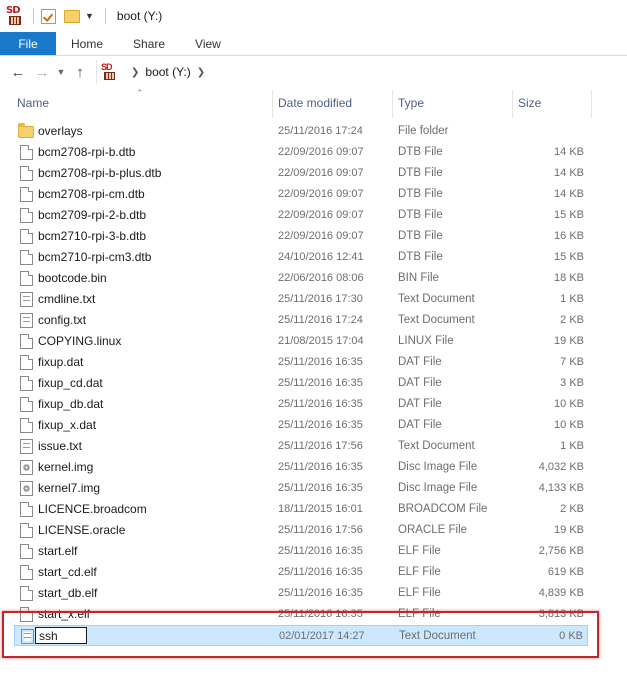 Image resolution: width=627 pixels, height=679 pixels. Describe the element at coordinates (438, 467) in the screenshot. I see `file-type: Disc Image File` at that location.